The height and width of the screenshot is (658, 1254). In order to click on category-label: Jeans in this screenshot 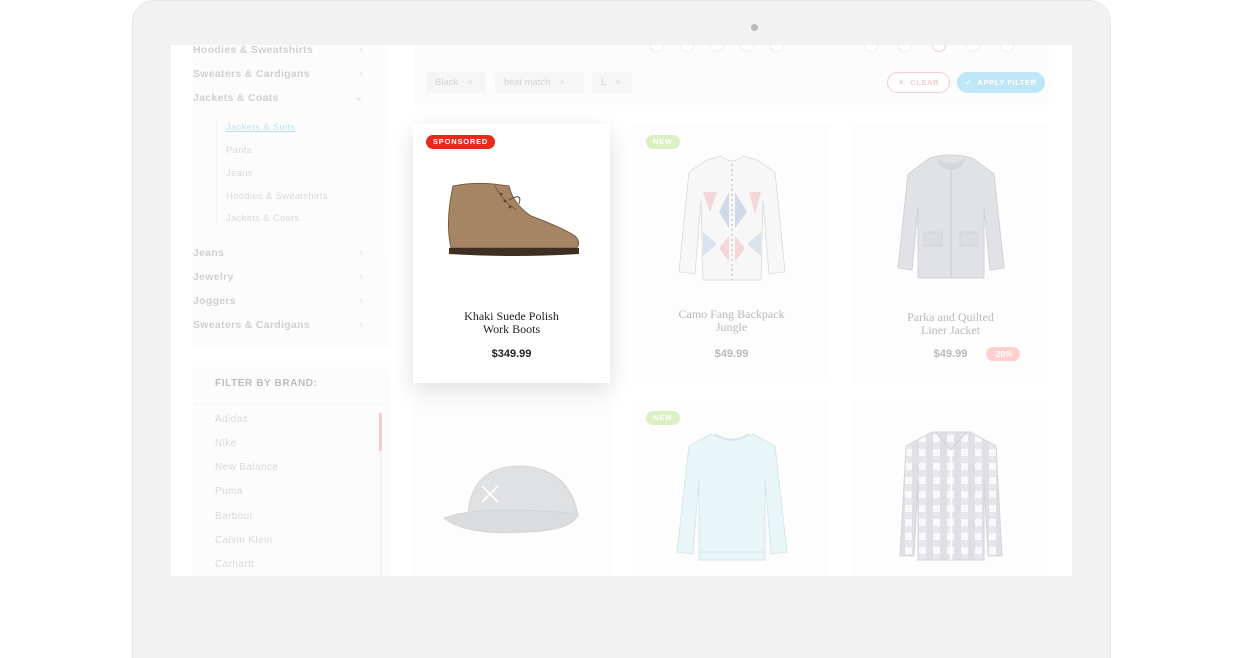, I will do `click(209, 253)`.